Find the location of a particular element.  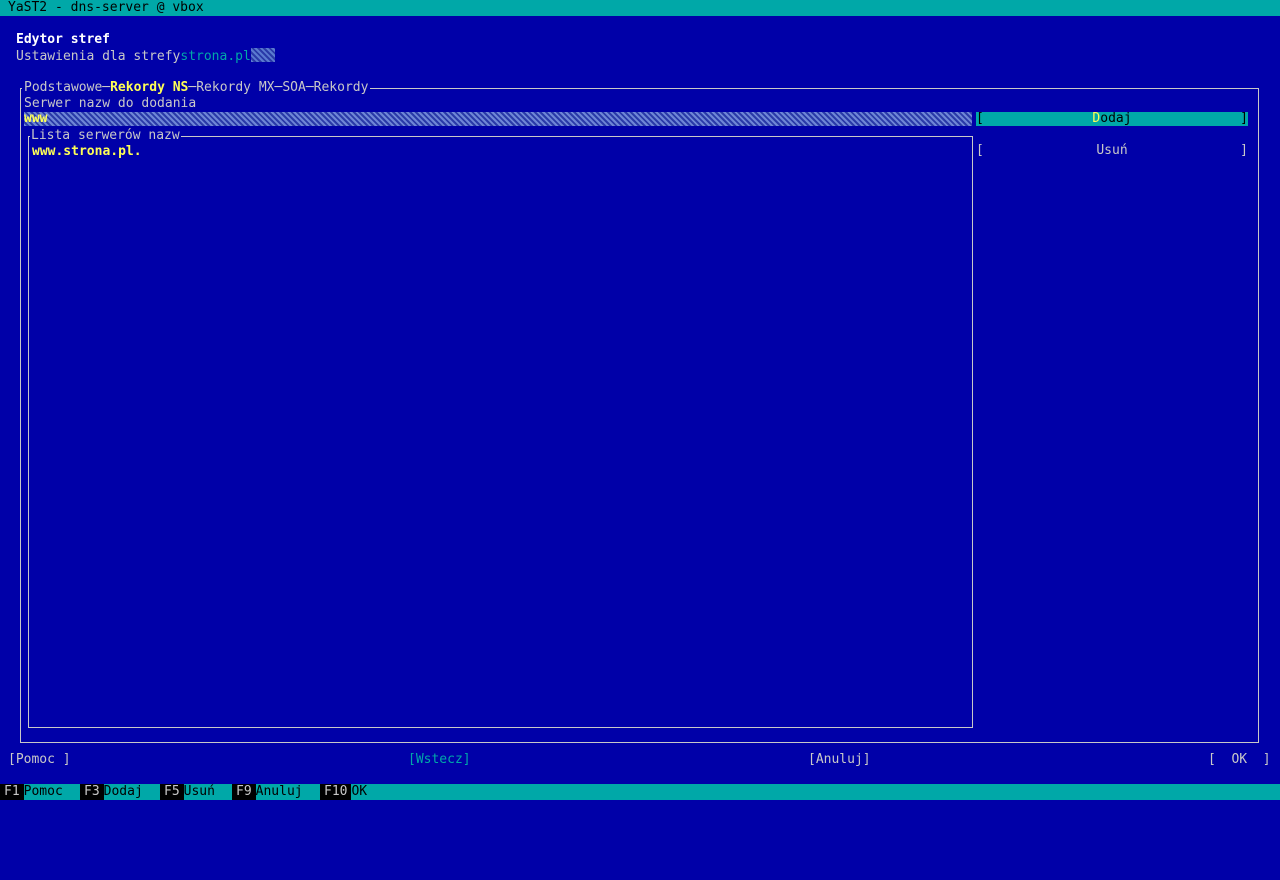

fkey-label: F10 is located at coordinates (336, 792).